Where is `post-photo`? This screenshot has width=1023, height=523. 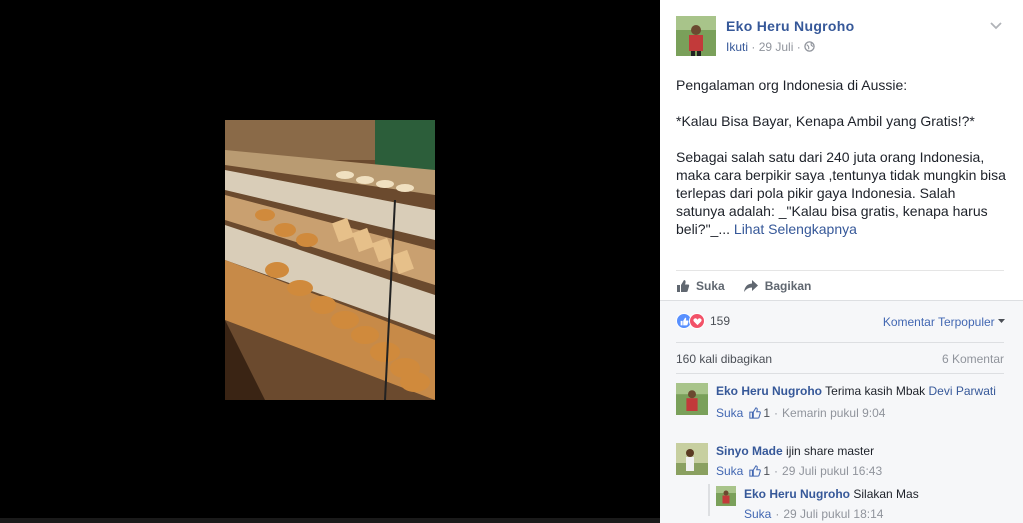
post-photo is located at coordinates (330, 260).